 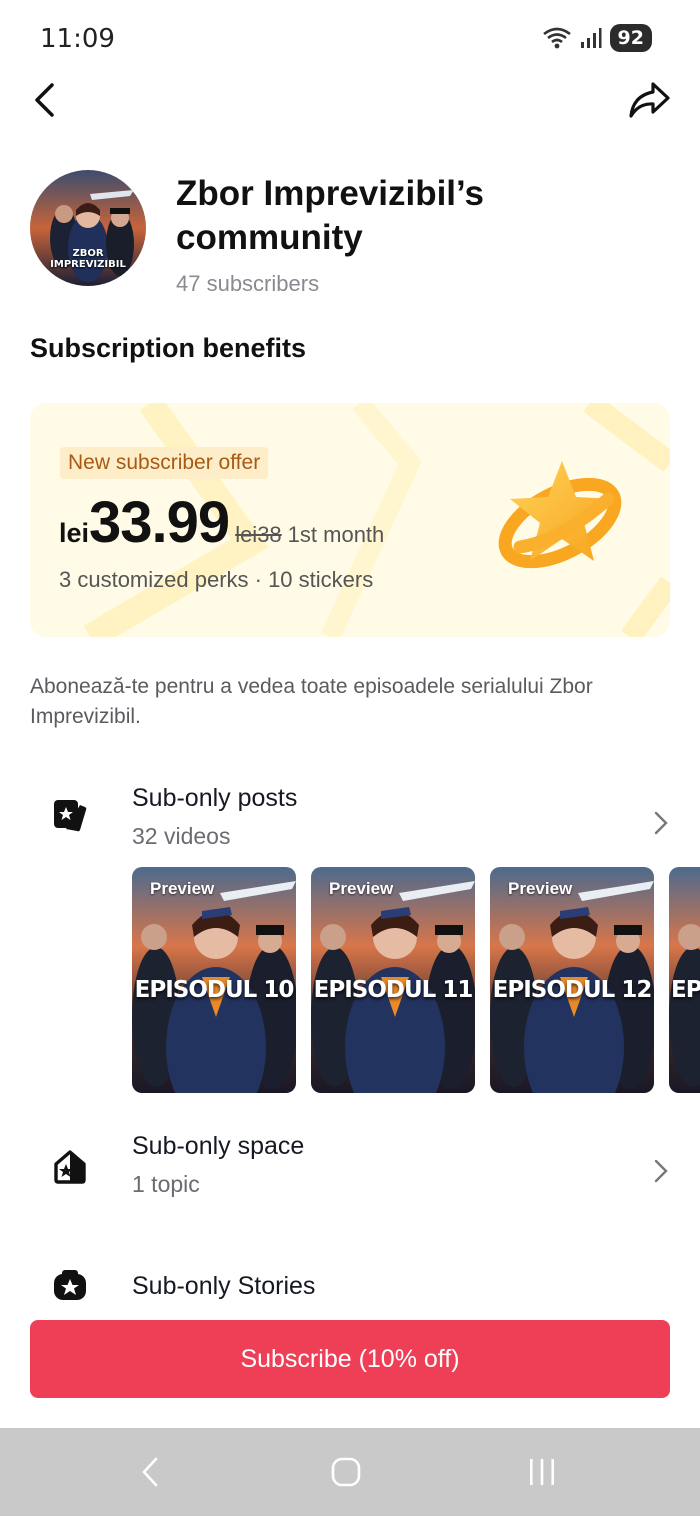 I want to click on community-title: Zbor Imprevizibil’s community, so click(x=330, y=215).